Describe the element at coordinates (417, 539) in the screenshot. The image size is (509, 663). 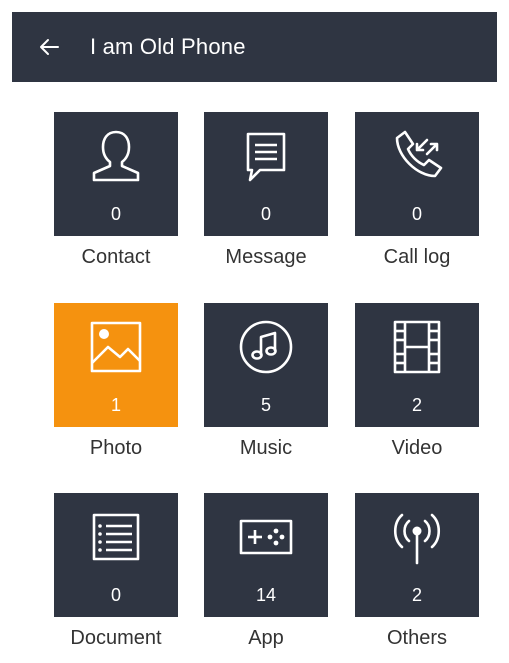
I see `antenna-icon` at that location.